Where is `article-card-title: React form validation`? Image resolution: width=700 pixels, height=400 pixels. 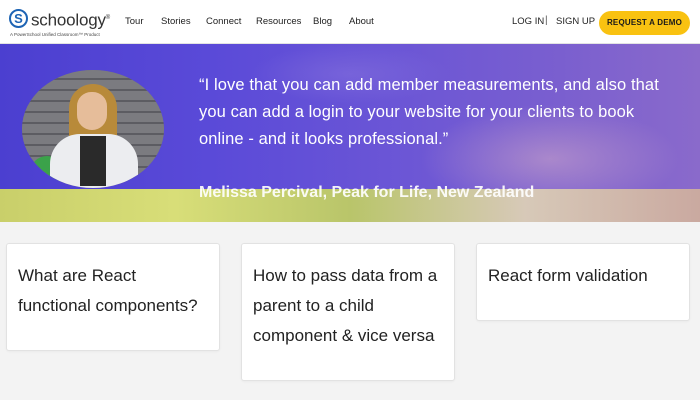 article-card-title: React form validation is located at coordinates (583, 276).